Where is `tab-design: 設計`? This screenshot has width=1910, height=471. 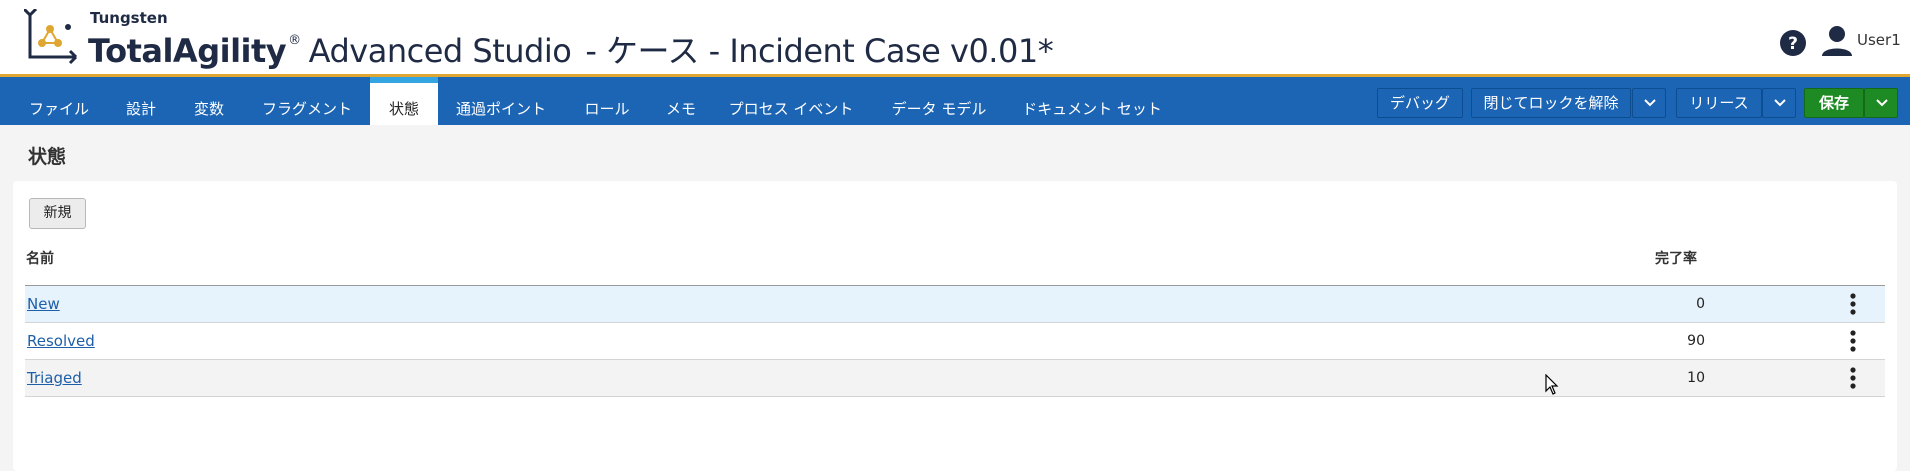 tab-design: 設計 is located at coordinates (141, 101).